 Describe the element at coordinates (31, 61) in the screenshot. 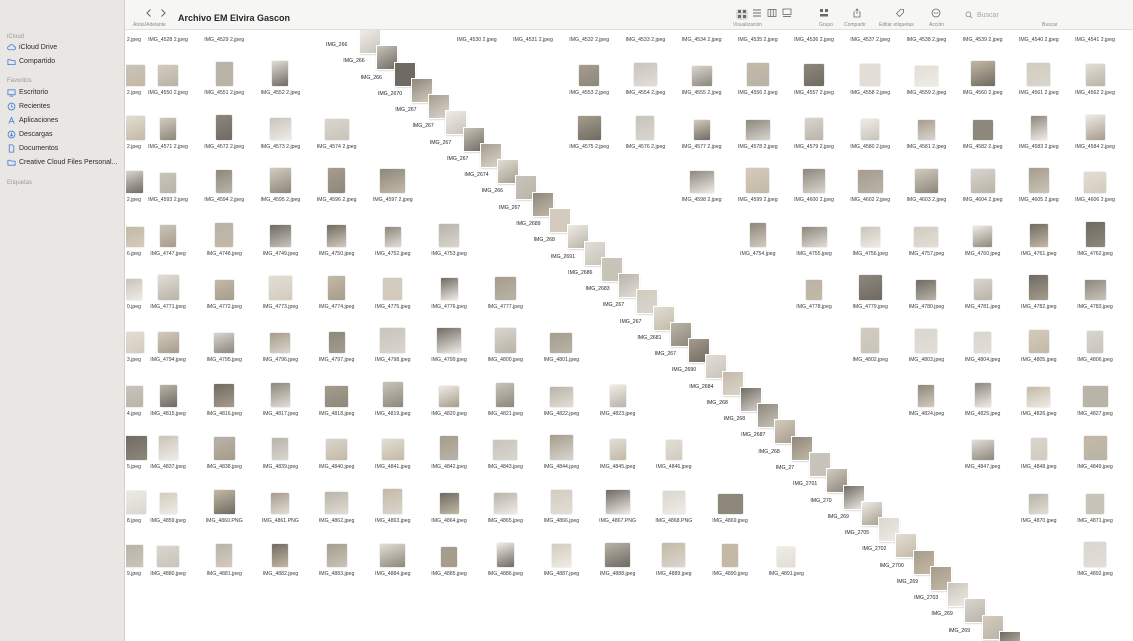

I see `sidebar-item-compartido: Compartido` at that location.